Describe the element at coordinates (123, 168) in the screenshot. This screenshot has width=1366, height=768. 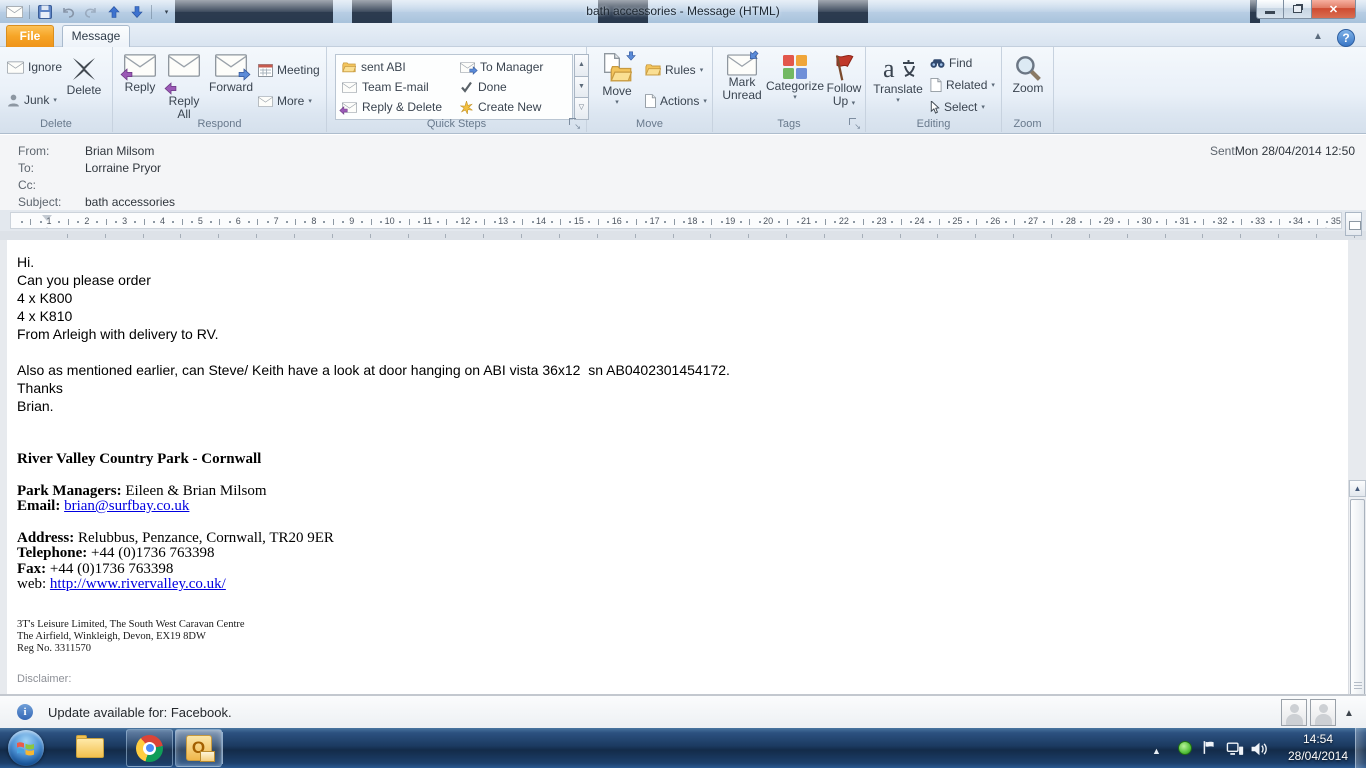
I see `to-value: Lorraine Pryor` at that location.